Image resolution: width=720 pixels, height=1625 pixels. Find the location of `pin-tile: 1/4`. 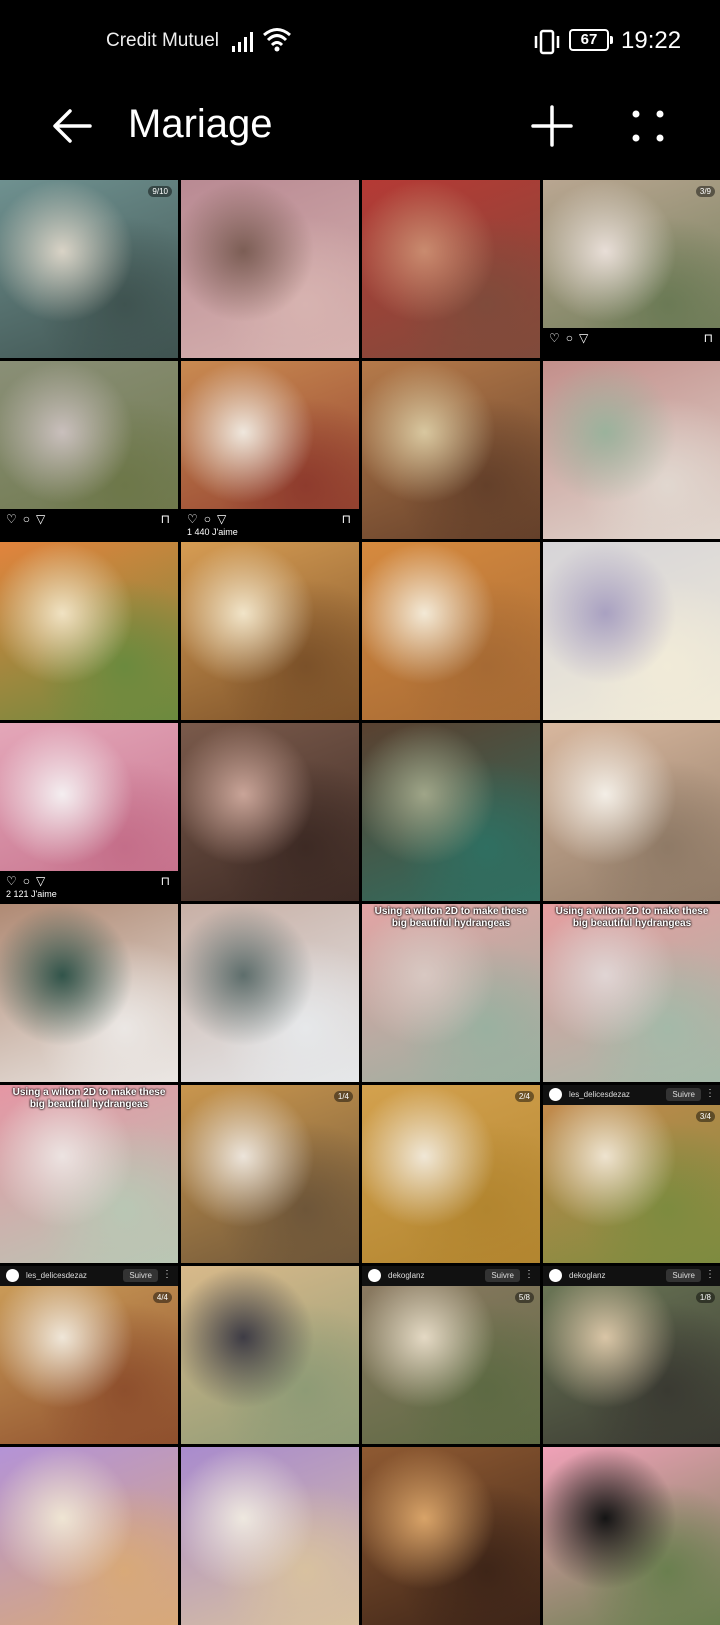

pin-tile: 1/4 is located at coordinates (270, 1174).